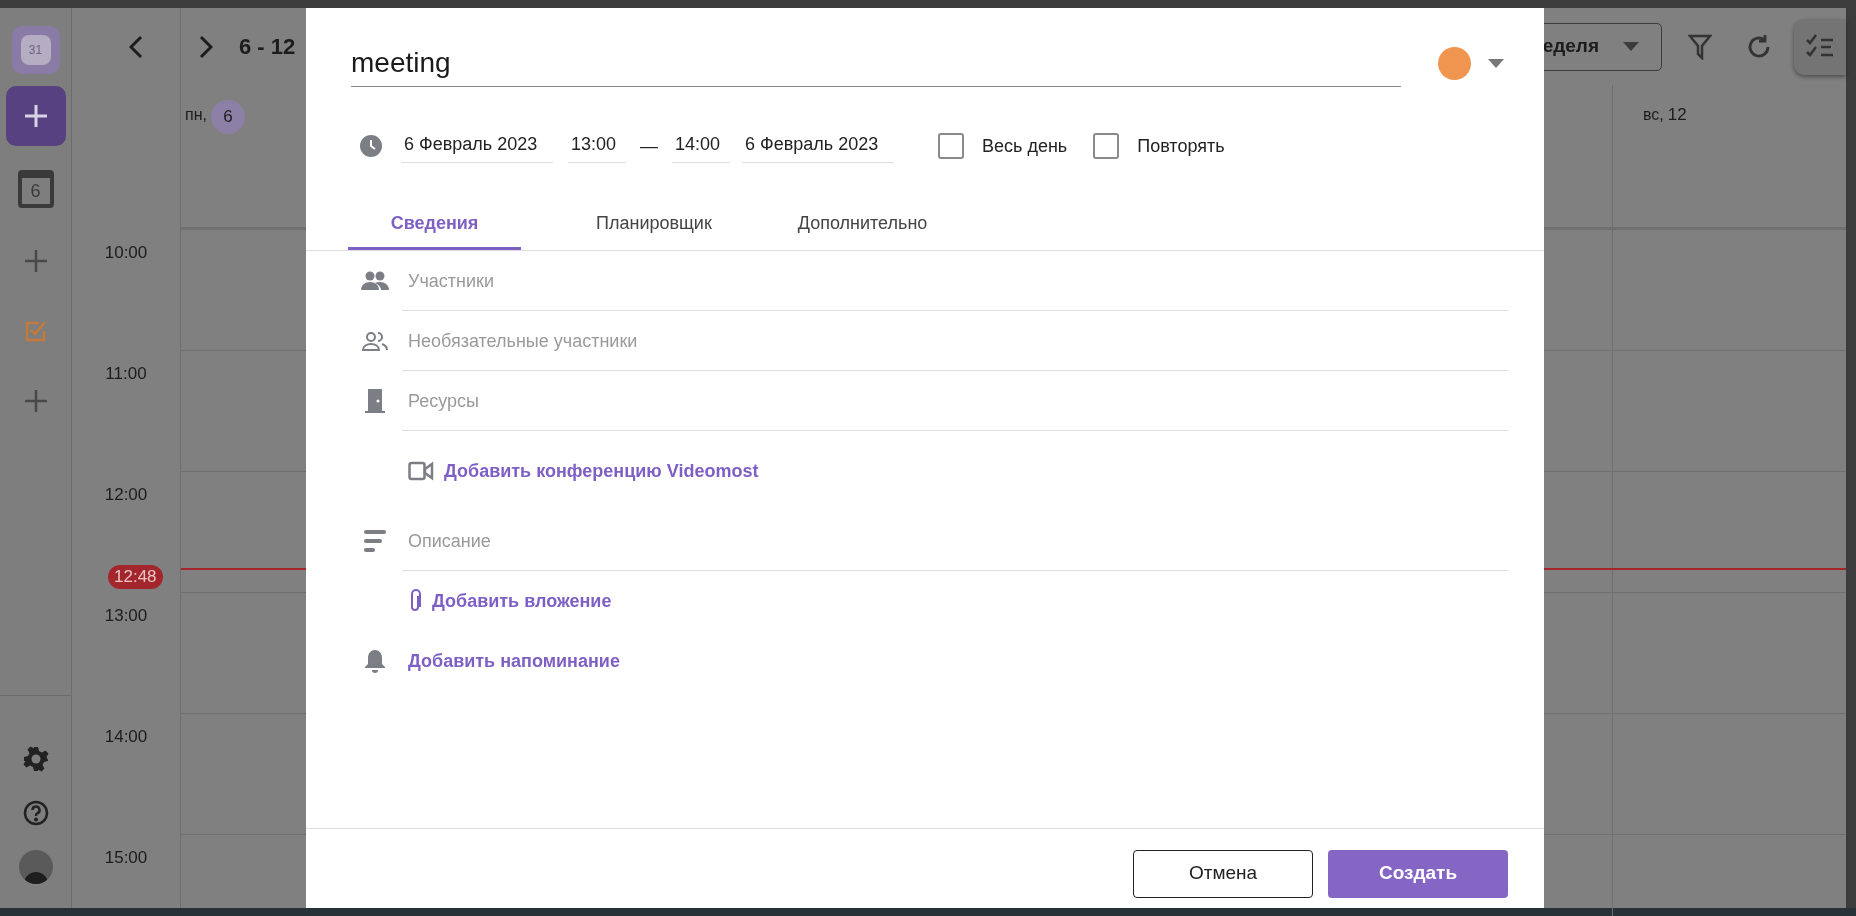 The height and width of the screenshot is (916, 1856). What do you see at coordinates (876, 63) in the screenshot?
I see `title-field: meeting` at bounding box center [876, 63].